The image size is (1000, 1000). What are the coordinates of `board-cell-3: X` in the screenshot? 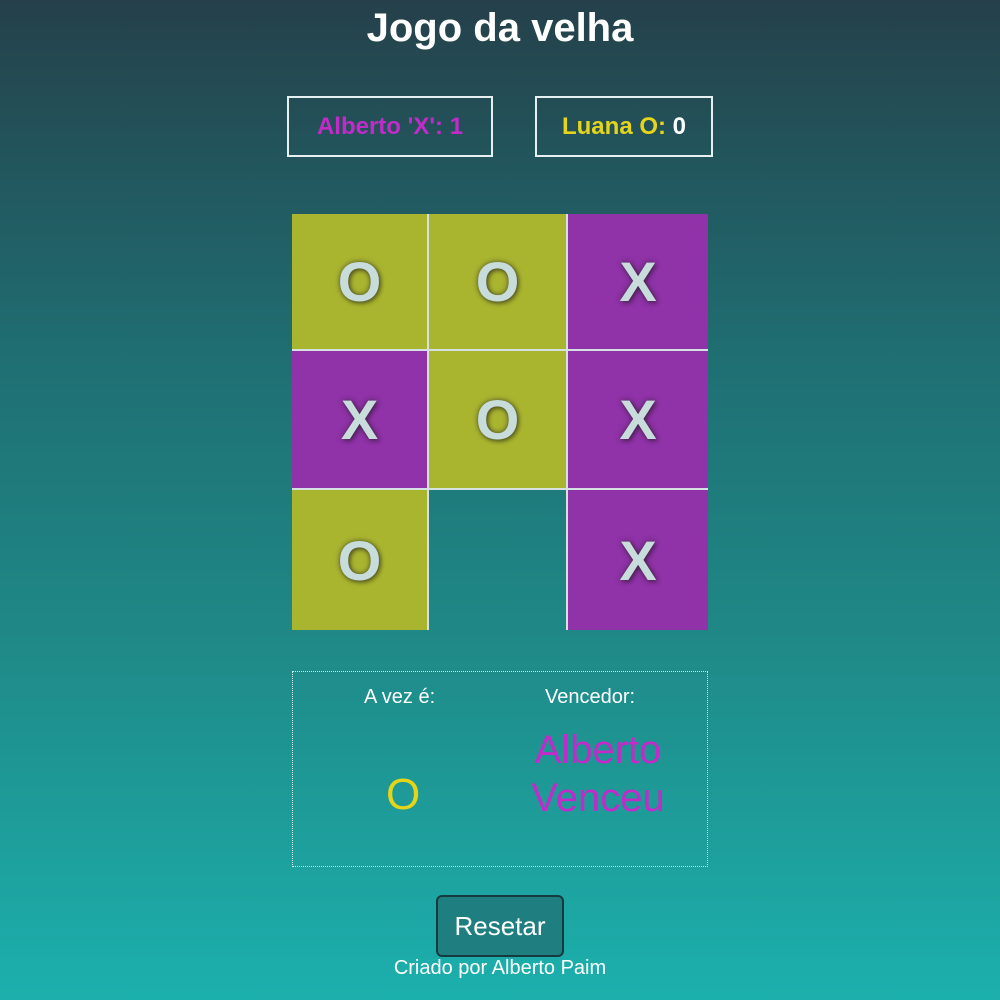 It's located at (638, 282).